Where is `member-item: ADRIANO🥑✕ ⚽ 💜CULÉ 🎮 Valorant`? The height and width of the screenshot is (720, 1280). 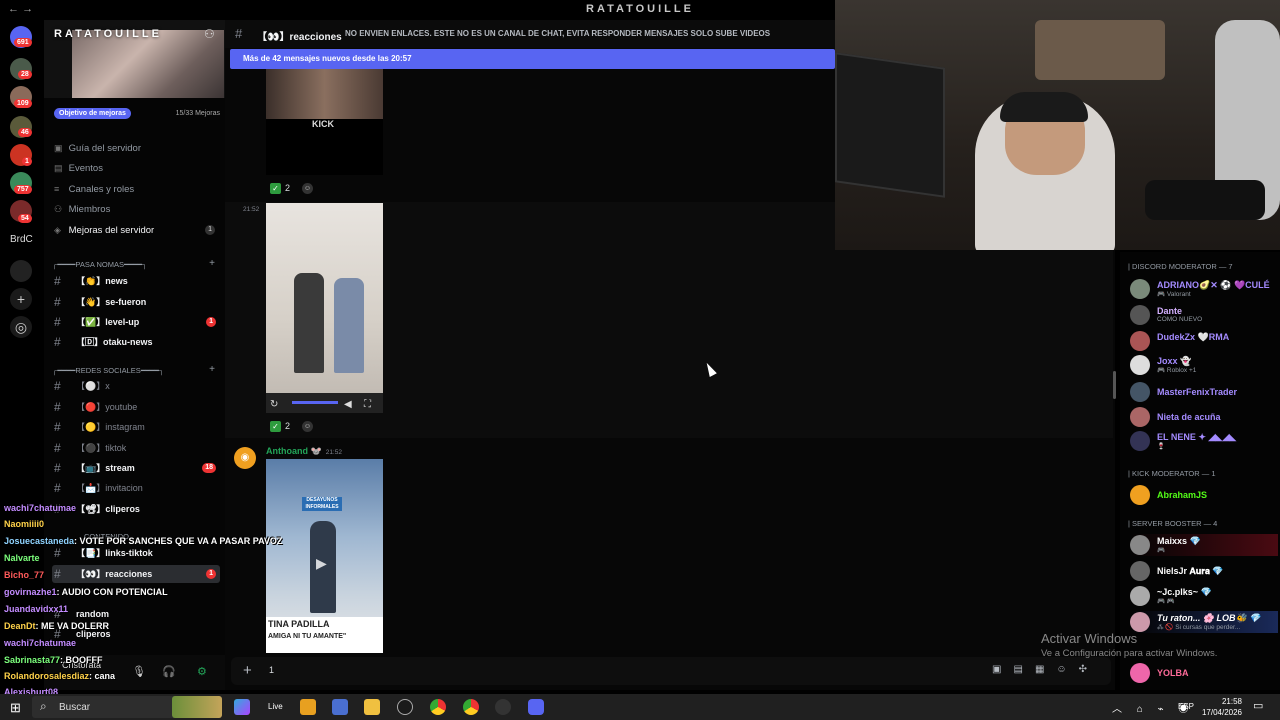 member-item: ADRIANO🥑✕ ⚽ 💜CULÉ 🎮 Valorant is located at coordinates (1204, 289).